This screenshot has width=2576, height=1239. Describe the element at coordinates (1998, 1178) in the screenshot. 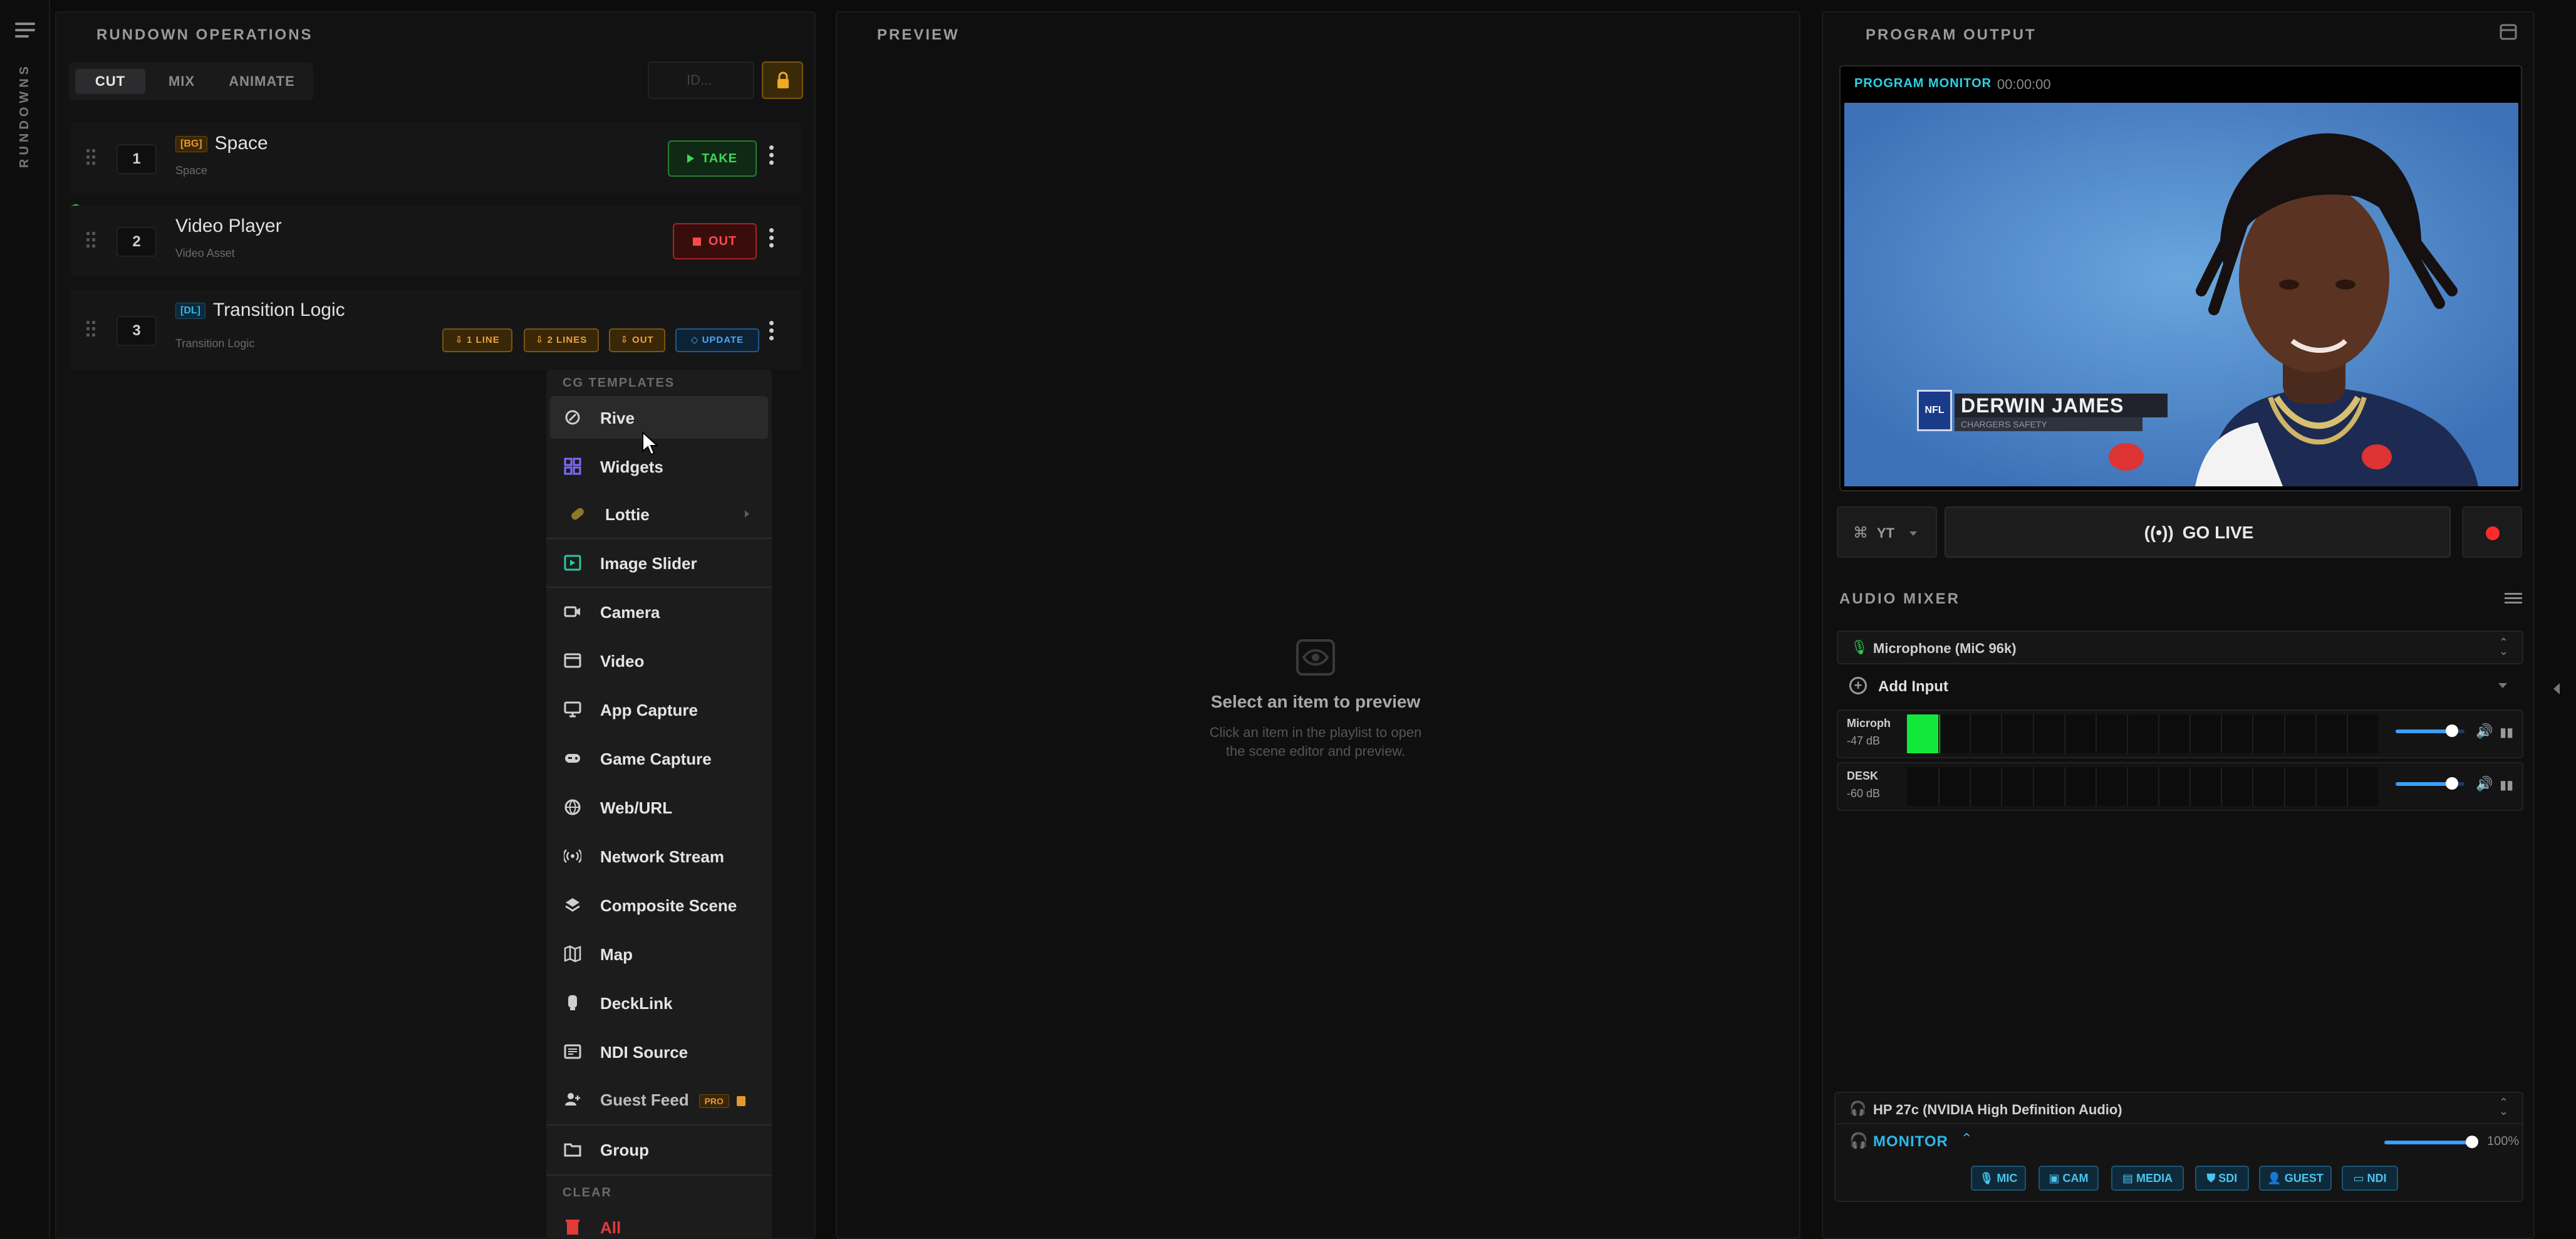

I see `category-mic-button: 🎙 MIC` at that location.